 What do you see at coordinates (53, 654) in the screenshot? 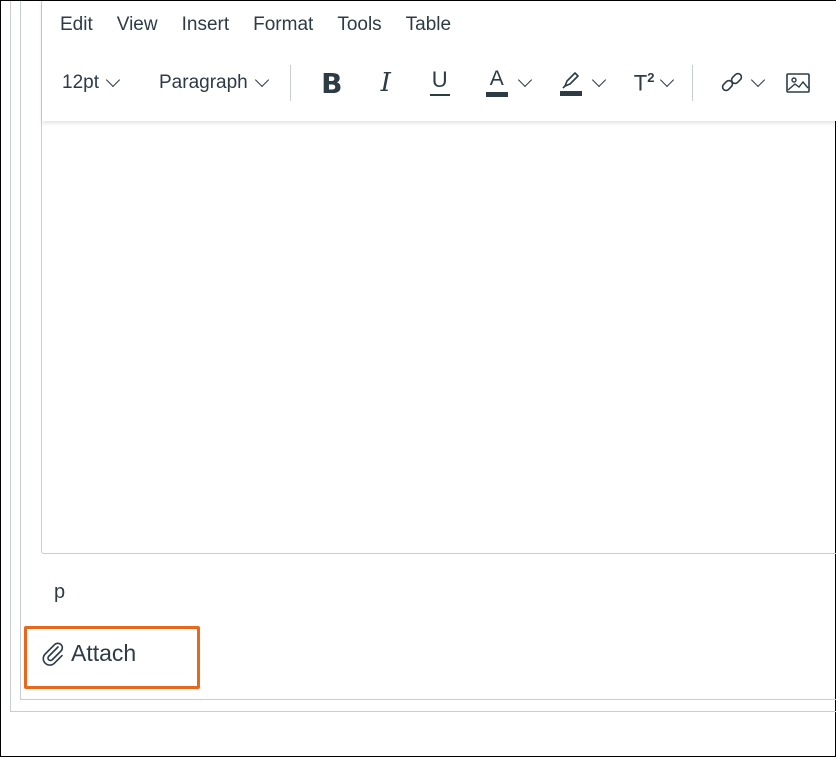
I see `paperclip-icon` at bounding box center [53, 654].